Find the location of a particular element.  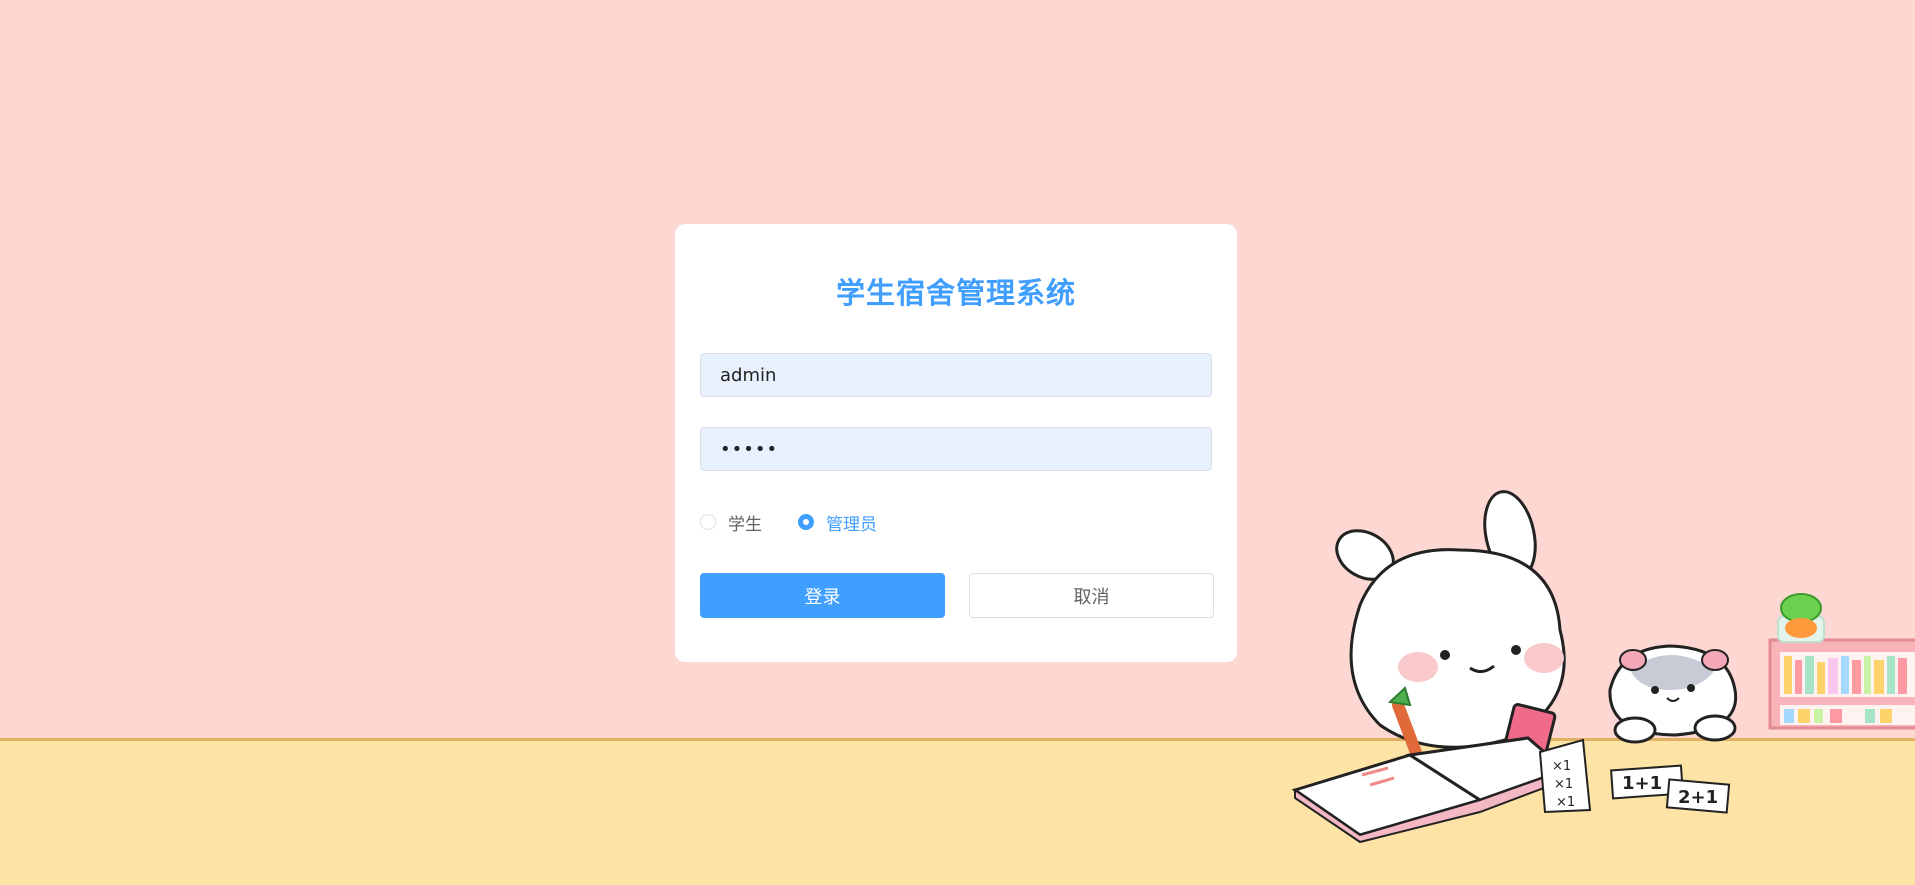

role-label-admin: 管理员 is located at coordinates (851, 524).